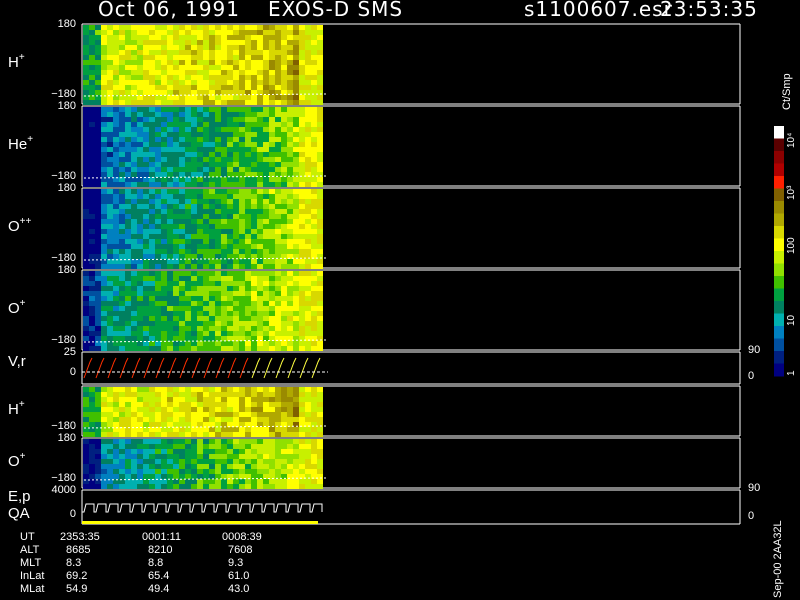 This screenshot has height=600, width=800. What do you see at coordinates (161, 537) in the screenshot?
I see `footer-value: 0001:11` at bounding box center [161, 537].